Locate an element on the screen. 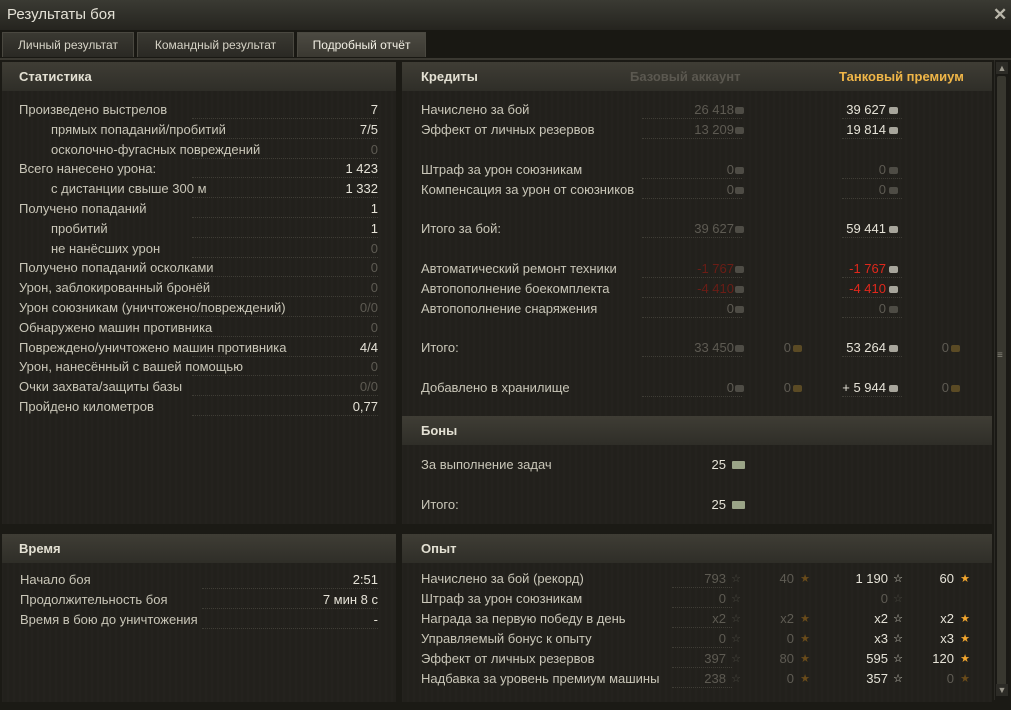 This screenshot has height=710, width=1011. xp-label-text: Эффект от личных резервов is located at coordinates (508, 658).